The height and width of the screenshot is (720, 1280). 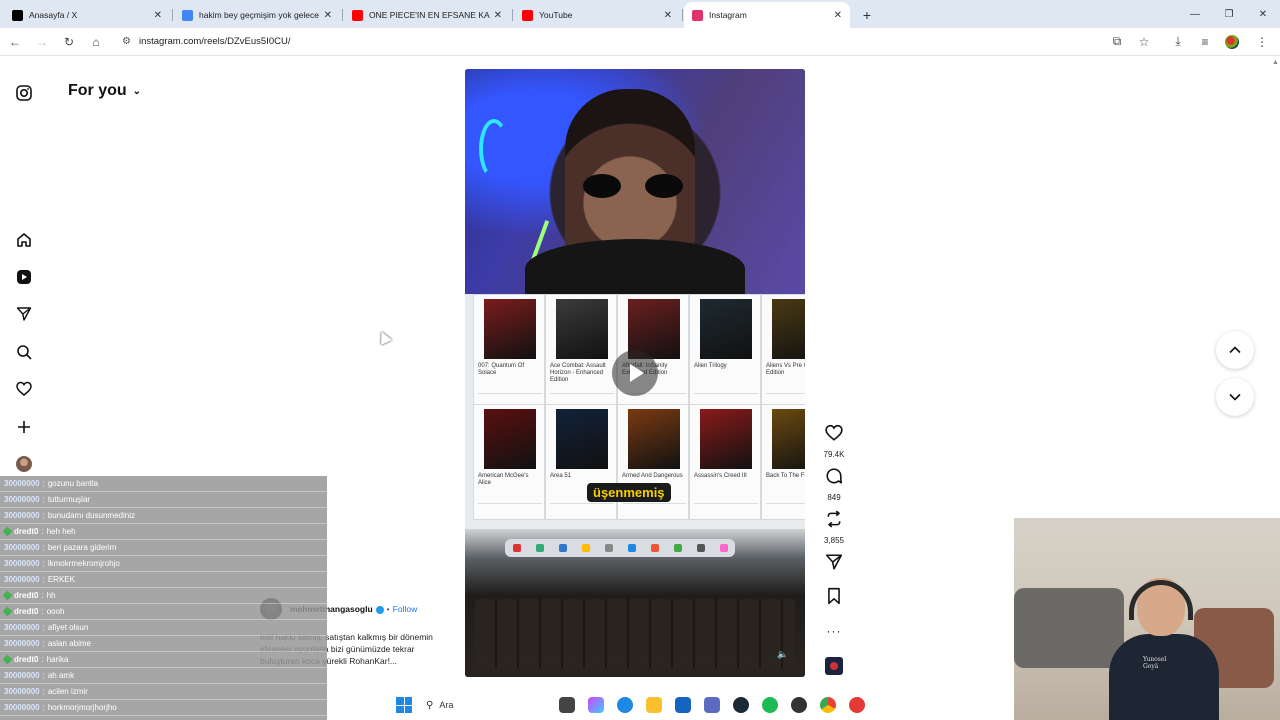 What do you see at coordinates (83, 563) in the screenshot?
I see `chat-text: lkmokrmekromjrohjo` at bounding box center [83, 563].